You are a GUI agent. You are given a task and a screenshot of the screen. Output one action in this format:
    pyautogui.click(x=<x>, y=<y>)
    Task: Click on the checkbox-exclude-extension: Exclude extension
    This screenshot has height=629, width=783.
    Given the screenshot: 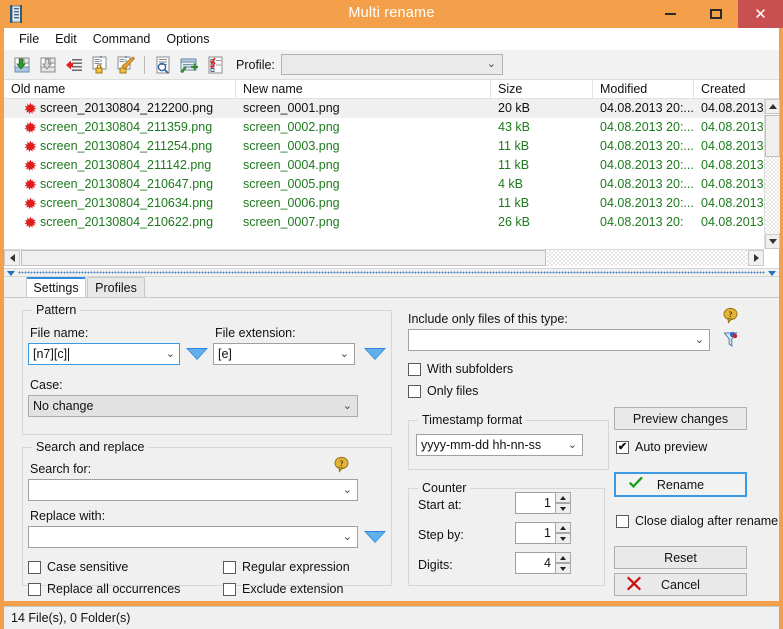 What is the action you would take?
    pyautogui.click(x=283, y=589)
    